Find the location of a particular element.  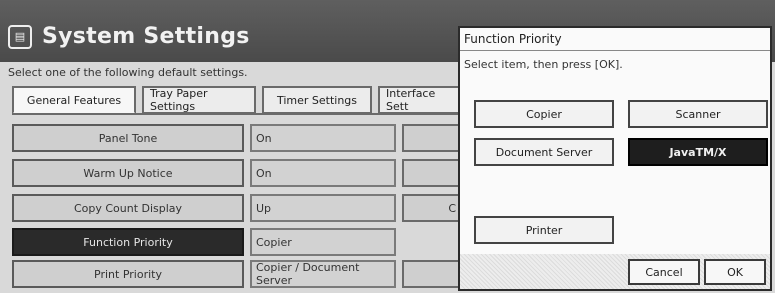

setting-button-print-priority: Print Priority is located at coordinates (128, 274).